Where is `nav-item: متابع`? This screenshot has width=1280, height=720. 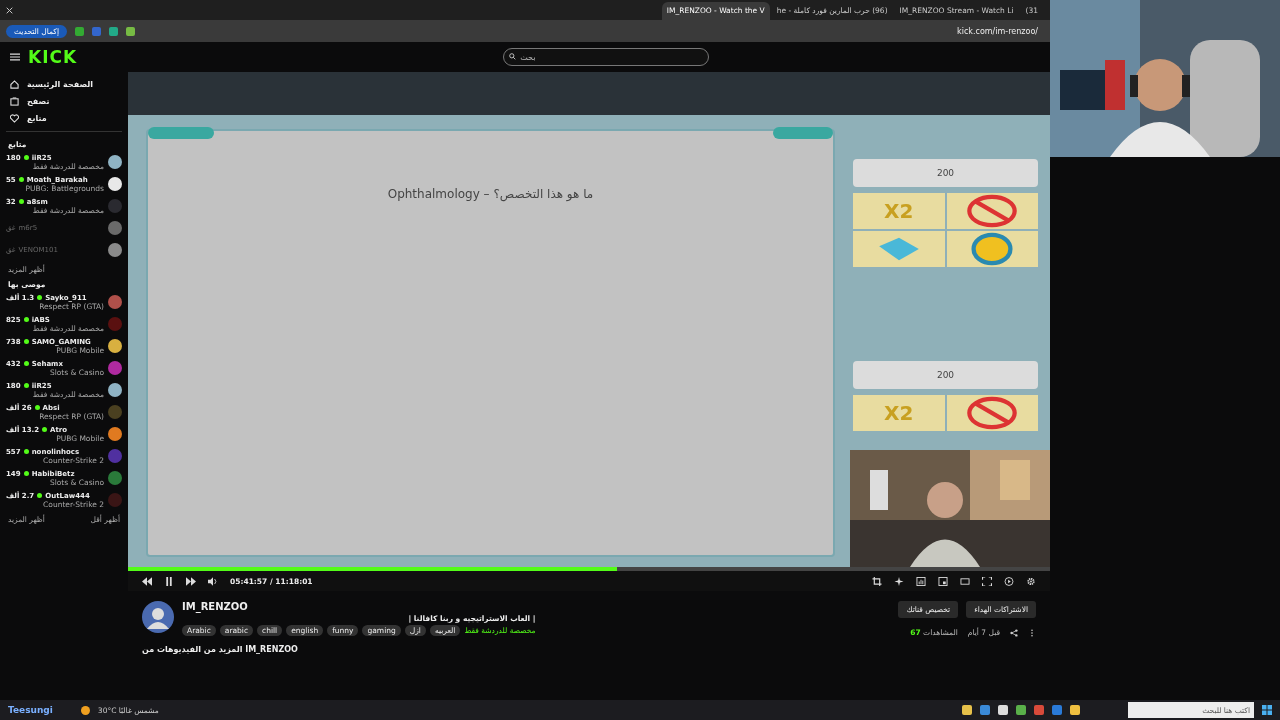 nav-item: متابع is located at coordinates (64, 118).